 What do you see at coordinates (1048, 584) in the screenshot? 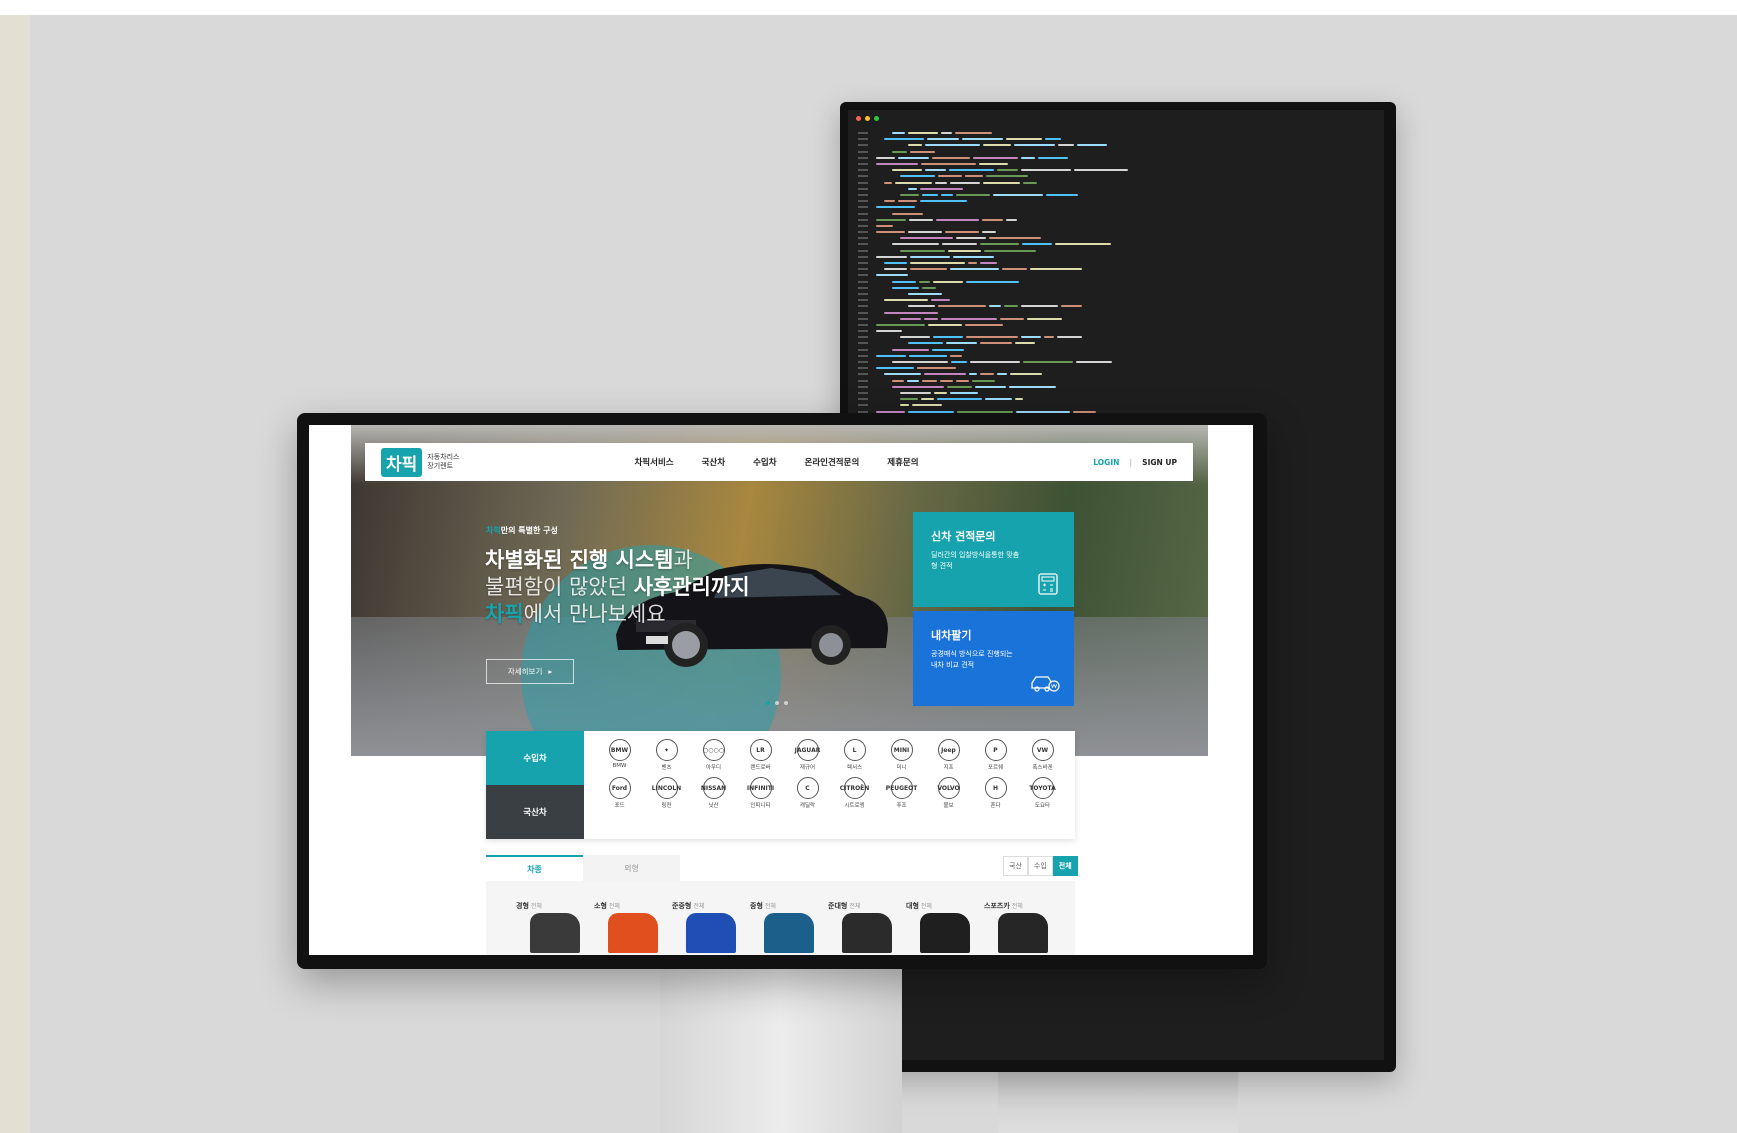
I see `calculator-icon` at bounding box center [1048, 584].